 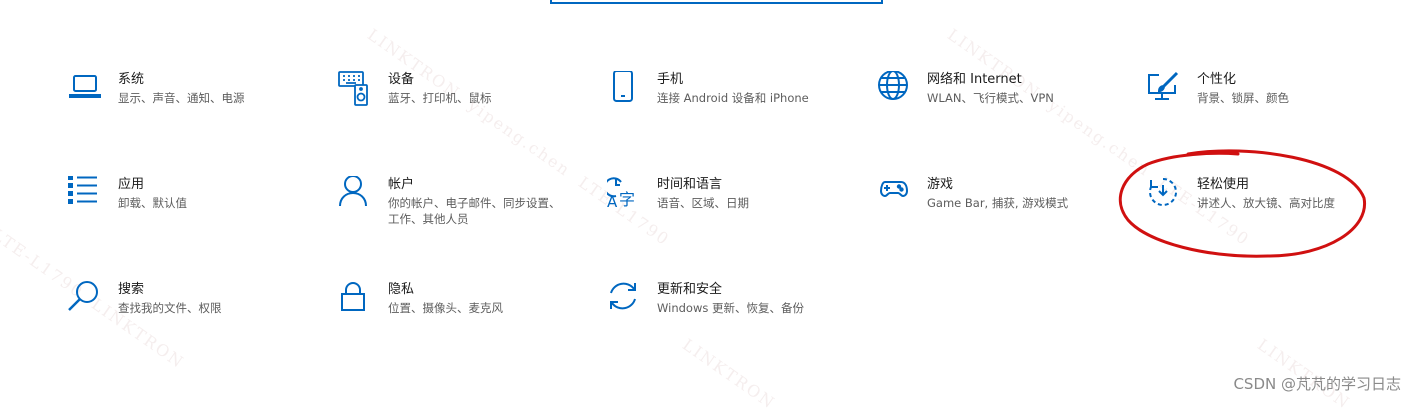 What do you see at coordinates (1217, 79) in the screenshot?
I see `tile-title: 个性化` at bounding box center [1217, 79].